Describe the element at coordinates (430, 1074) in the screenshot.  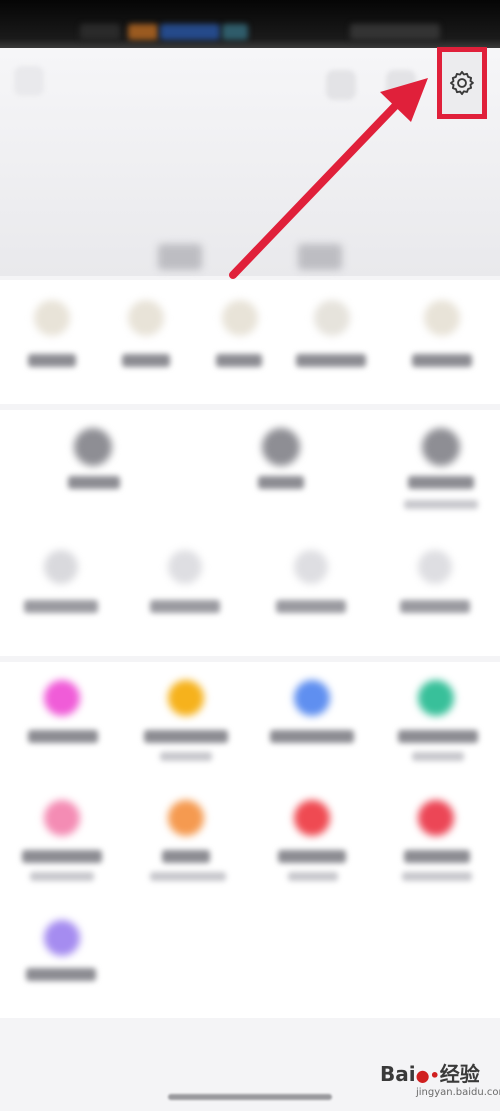
I see `watermark-brand: Bai●•经验` at that location.